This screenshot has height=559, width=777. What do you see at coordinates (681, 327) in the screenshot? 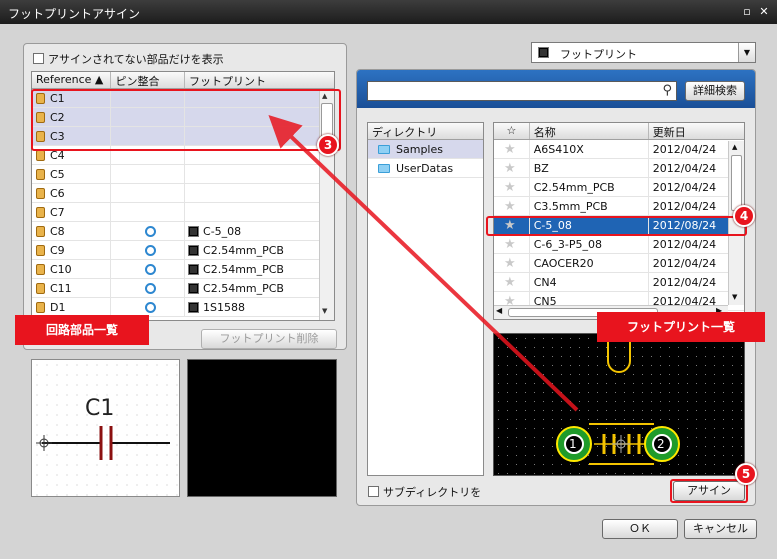
I see `footprint-list-label: フットプリント一覧` at bounding box center [681, 327].